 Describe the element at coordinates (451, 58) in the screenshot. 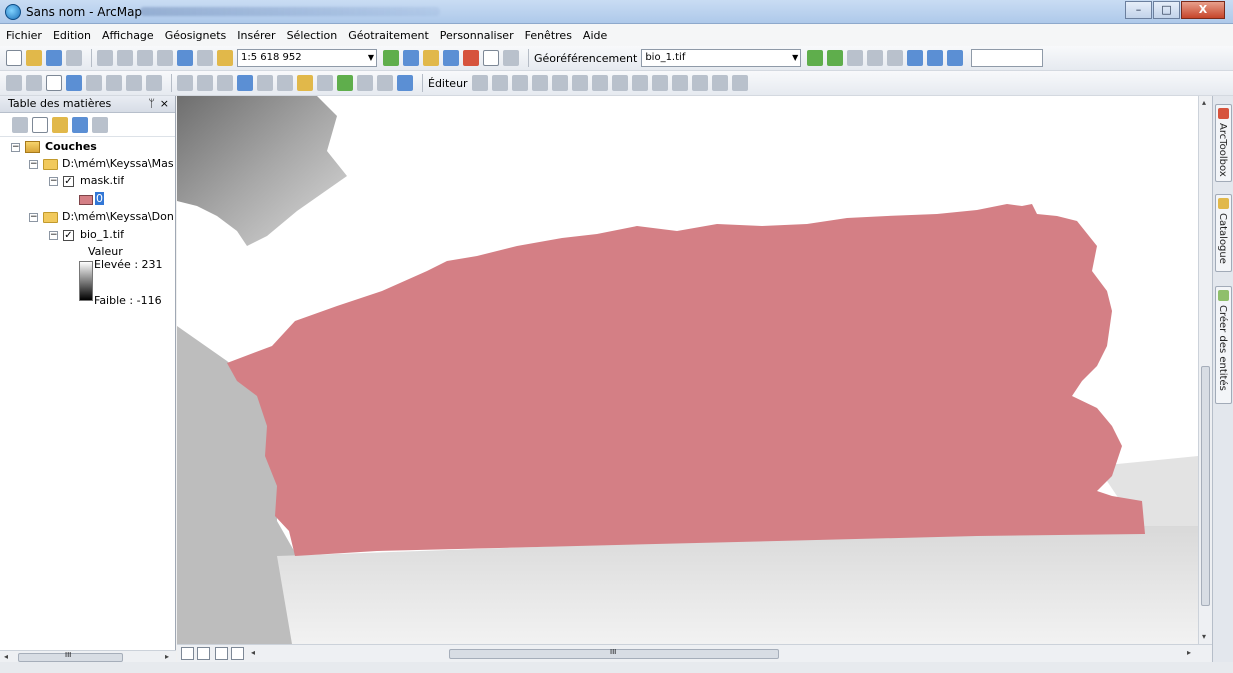

I see `search-window-icon` at that location.